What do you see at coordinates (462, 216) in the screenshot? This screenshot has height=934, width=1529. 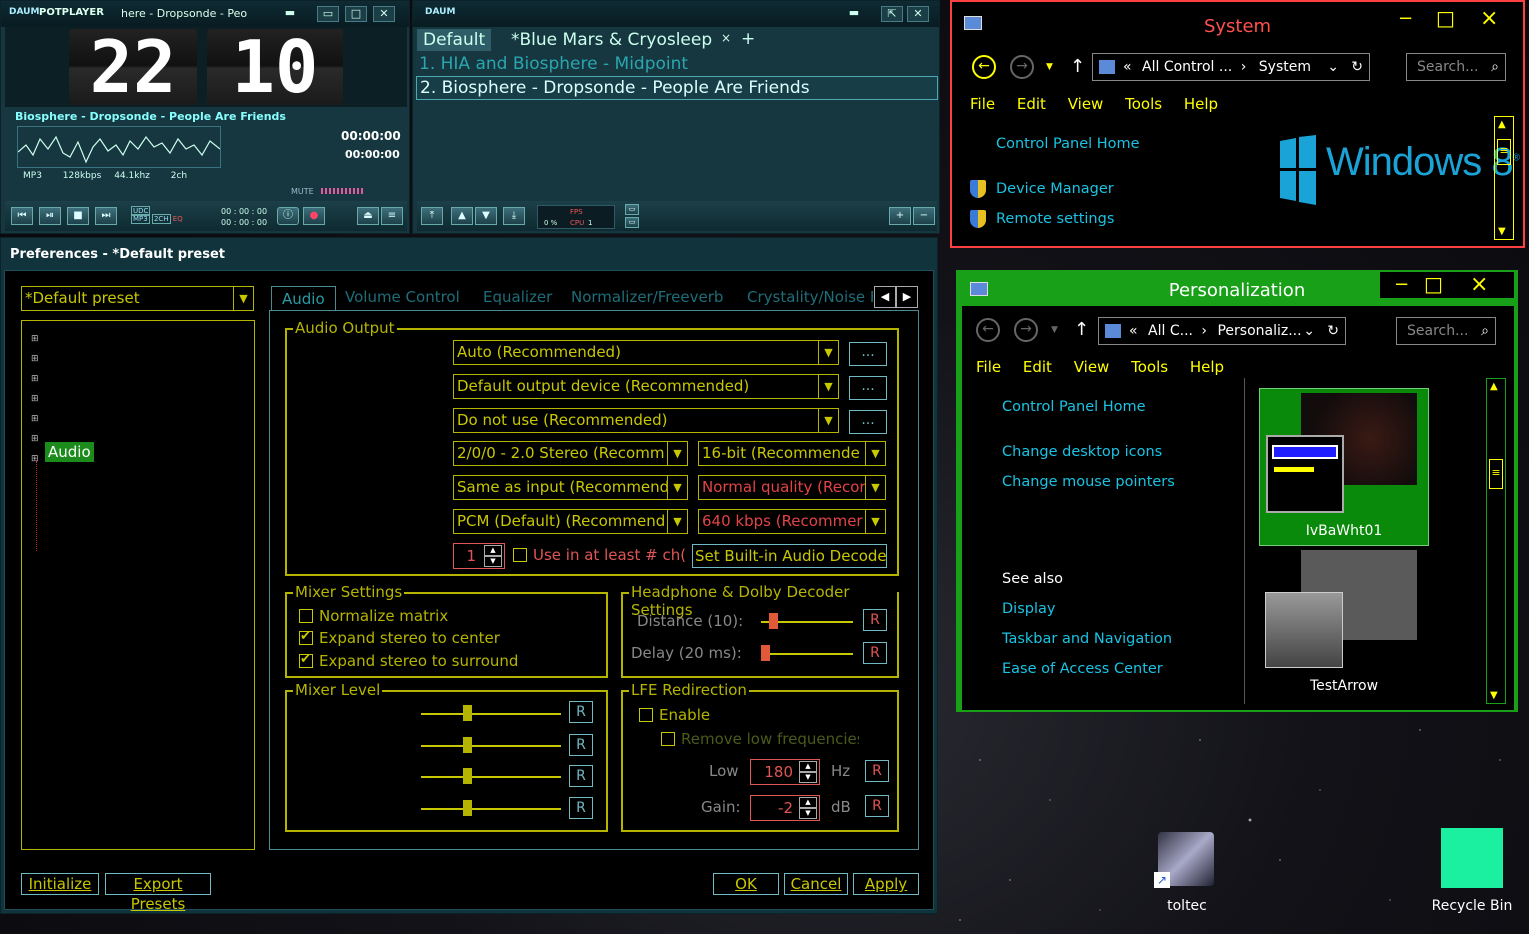 I see `move-up-button: ▲` at bounding box center [462, 216].